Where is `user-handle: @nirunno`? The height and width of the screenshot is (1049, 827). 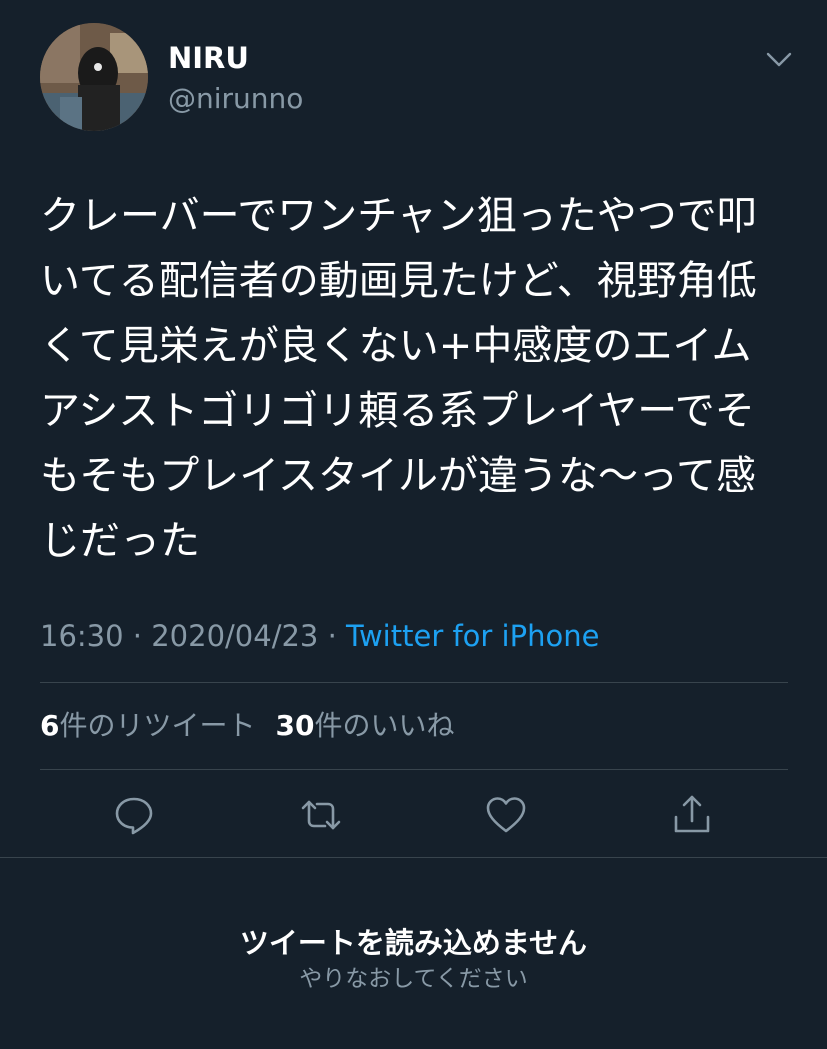
user-handle: @nirunno is located at coordinates (235, 99).